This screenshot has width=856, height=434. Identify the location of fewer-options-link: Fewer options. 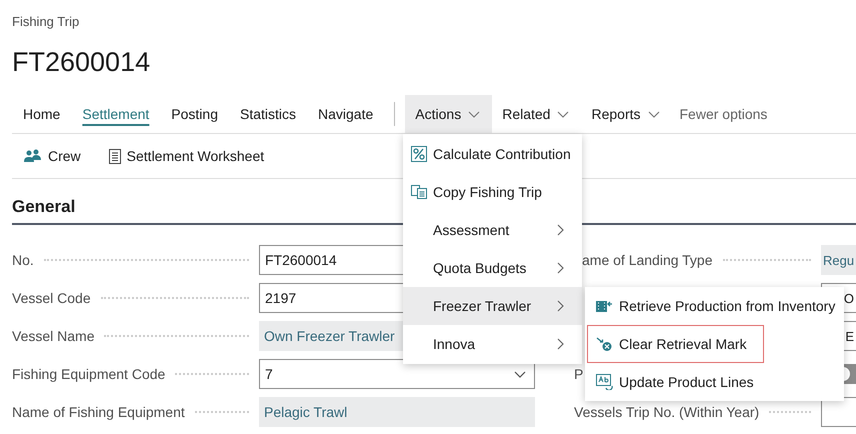
(724, 114).